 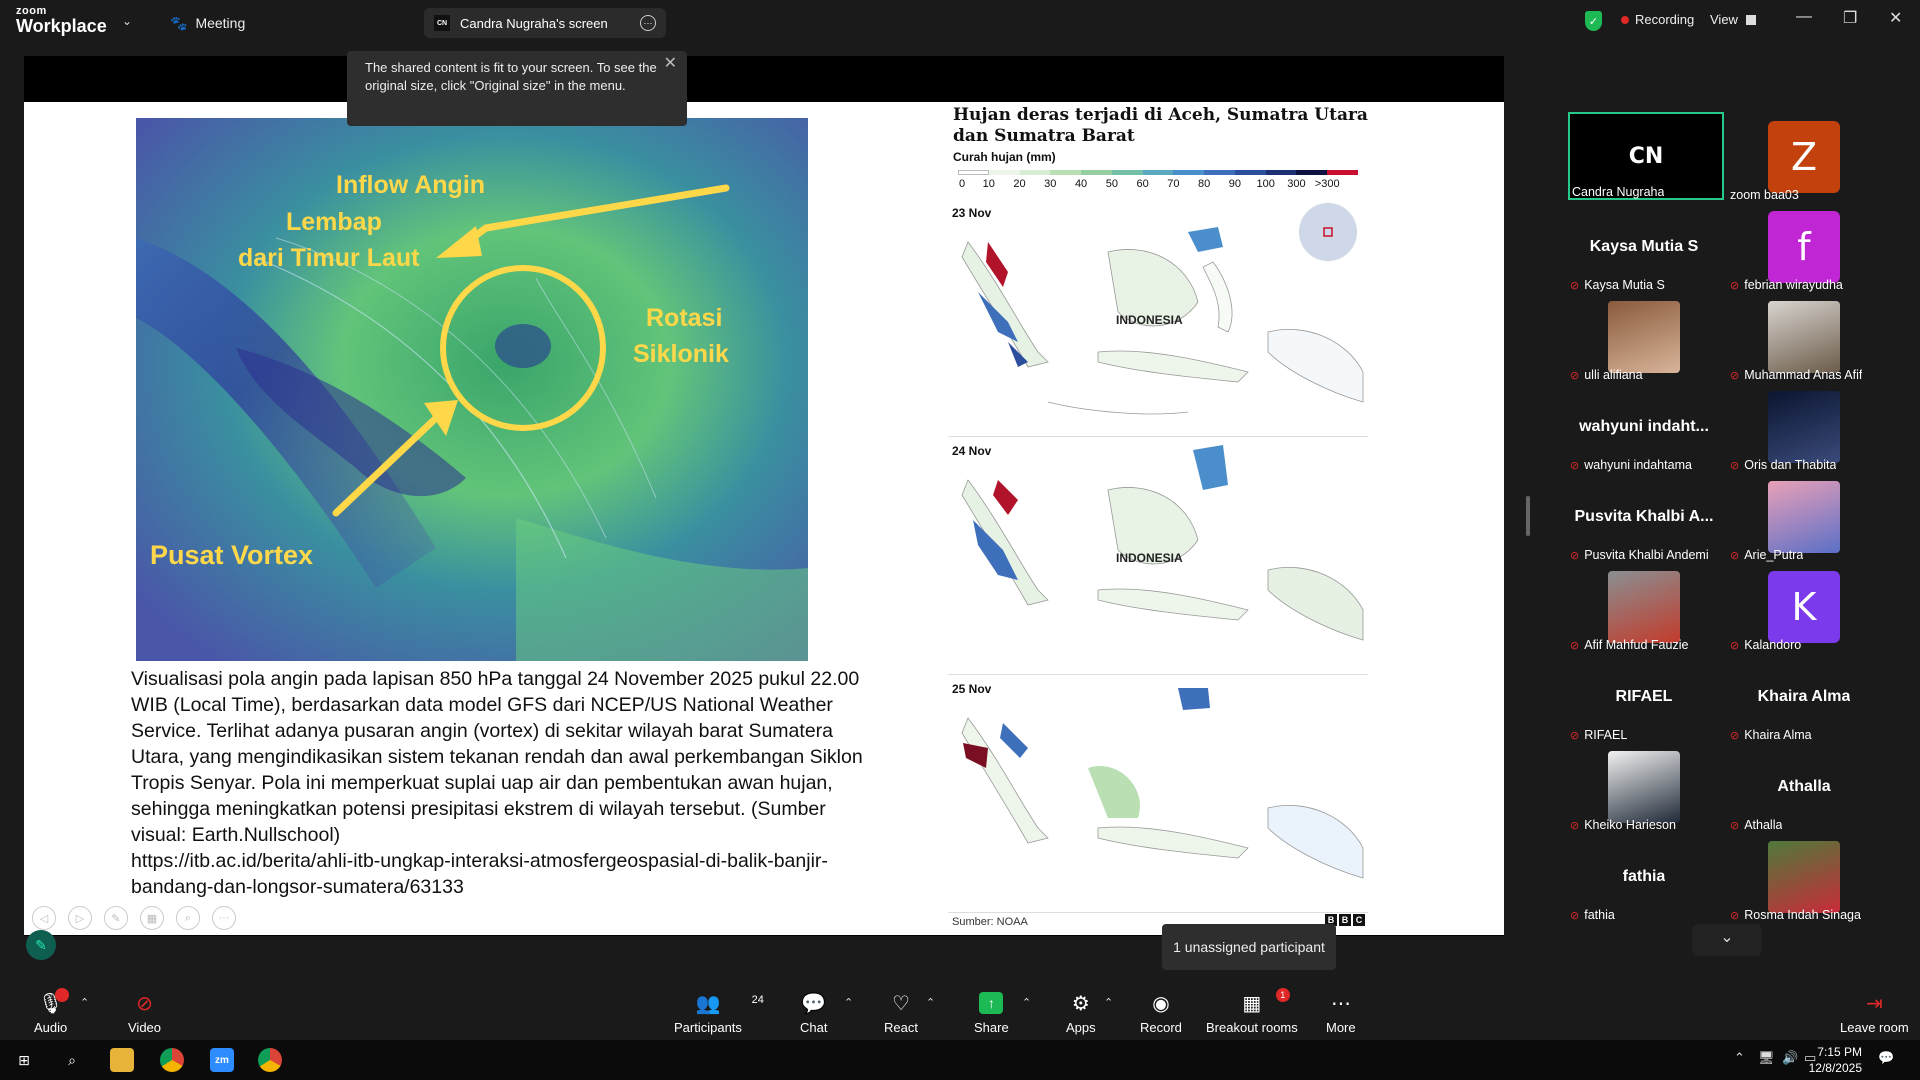 I want to click on network-icon: 🖥, so click(x=1766, y=1058).